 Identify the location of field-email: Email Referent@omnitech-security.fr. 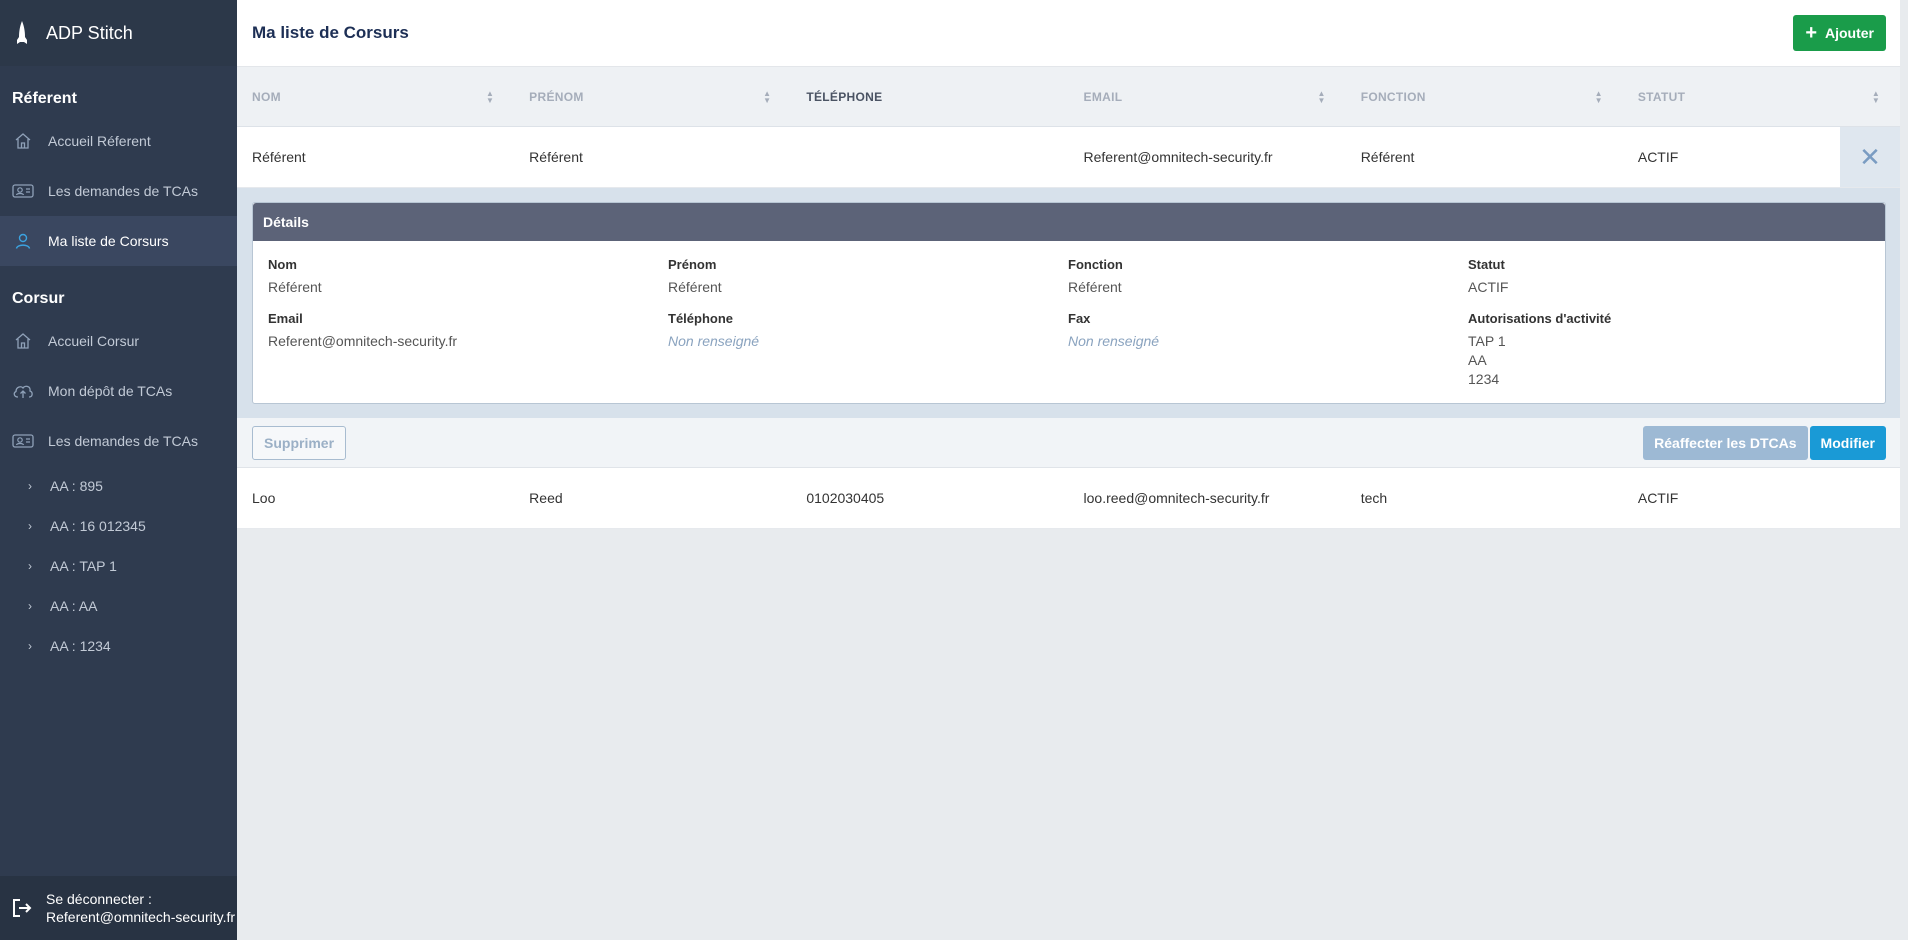
(468, 350).